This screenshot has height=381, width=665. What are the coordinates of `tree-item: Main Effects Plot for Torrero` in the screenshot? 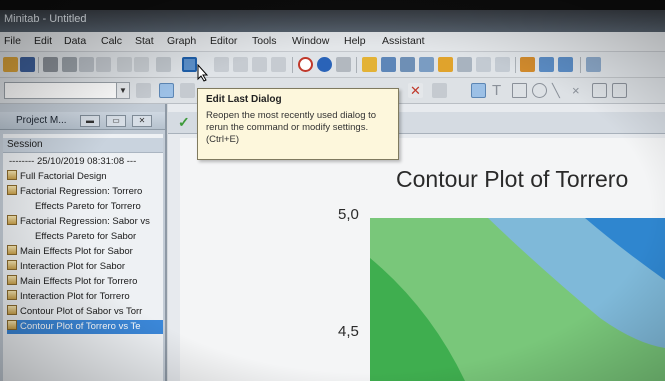 It's located at (85, 282).